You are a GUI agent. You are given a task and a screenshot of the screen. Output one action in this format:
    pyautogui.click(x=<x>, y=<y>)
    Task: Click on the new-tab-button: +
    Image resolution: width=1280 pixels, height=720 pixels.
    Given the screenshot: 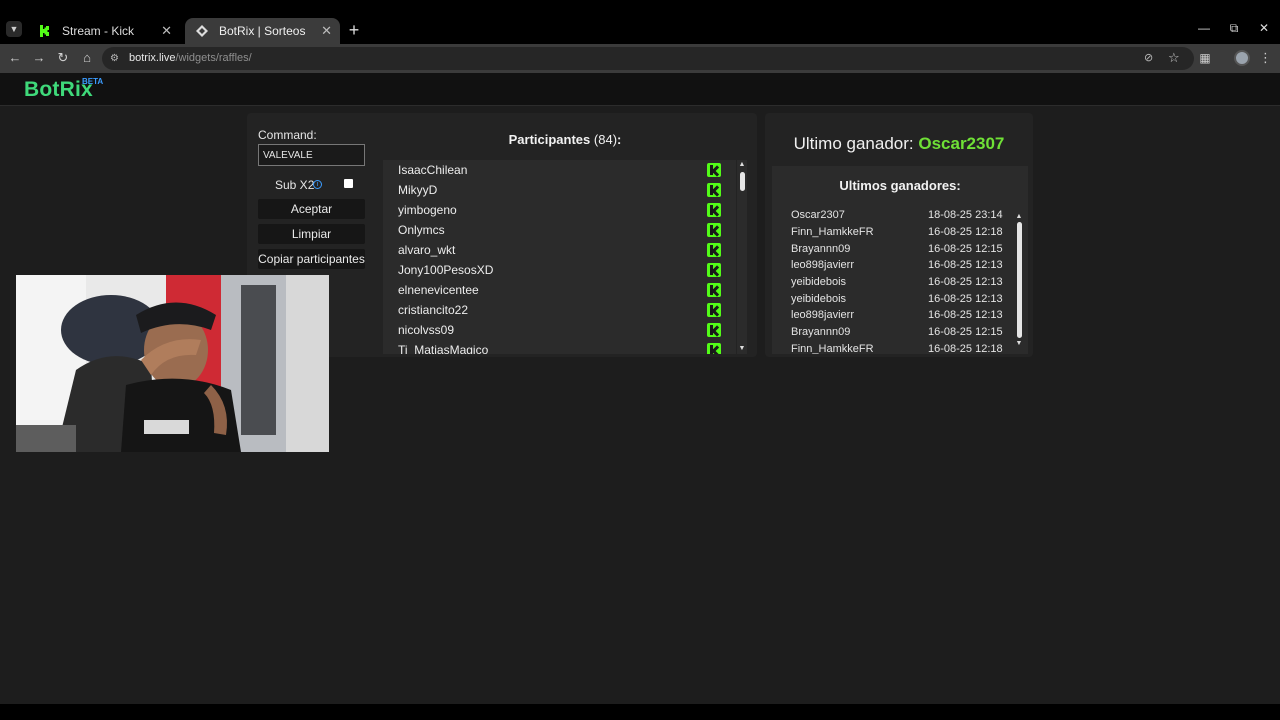 What is the action you would take?
    pyautogui.click(x=354, y=30)
    